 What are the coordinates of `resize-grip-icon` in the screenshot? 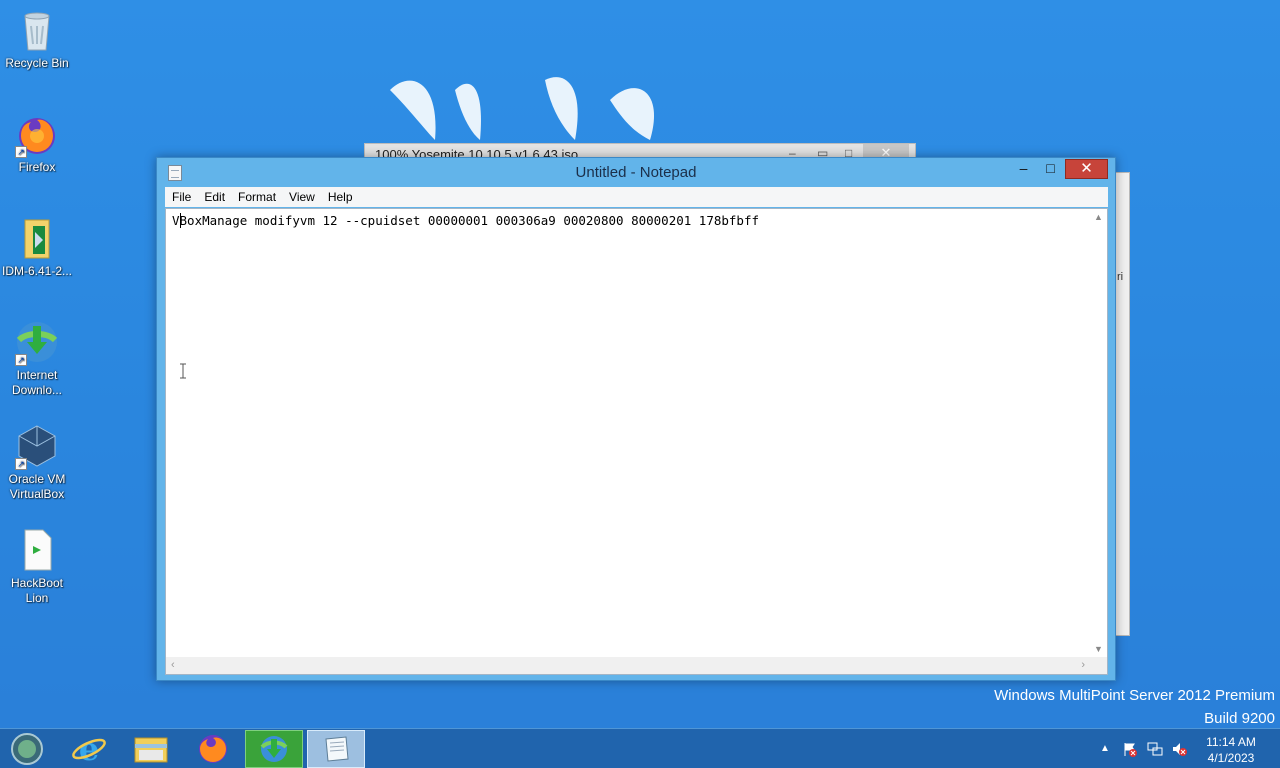 It's located at (1098, 665).